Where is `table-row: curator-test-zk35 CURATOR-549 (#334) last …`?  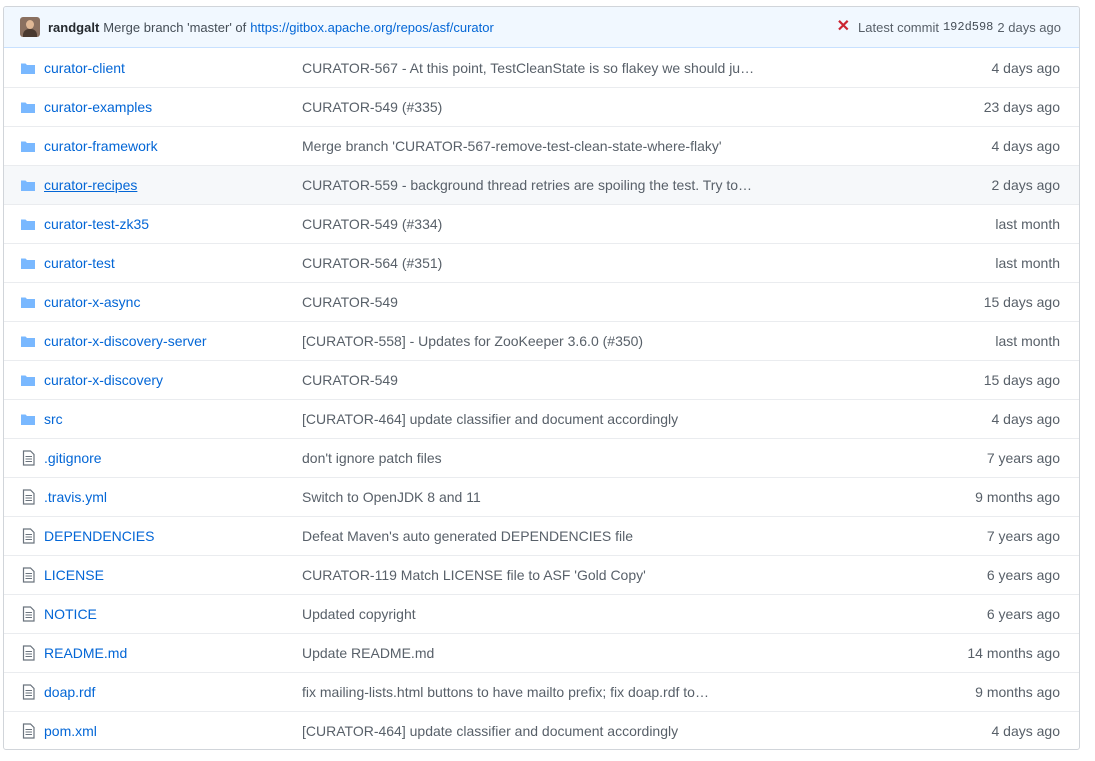
table-row: curator-test-zk35 CURATOR-549 (#334) last … is located at coordinates (541, 223).